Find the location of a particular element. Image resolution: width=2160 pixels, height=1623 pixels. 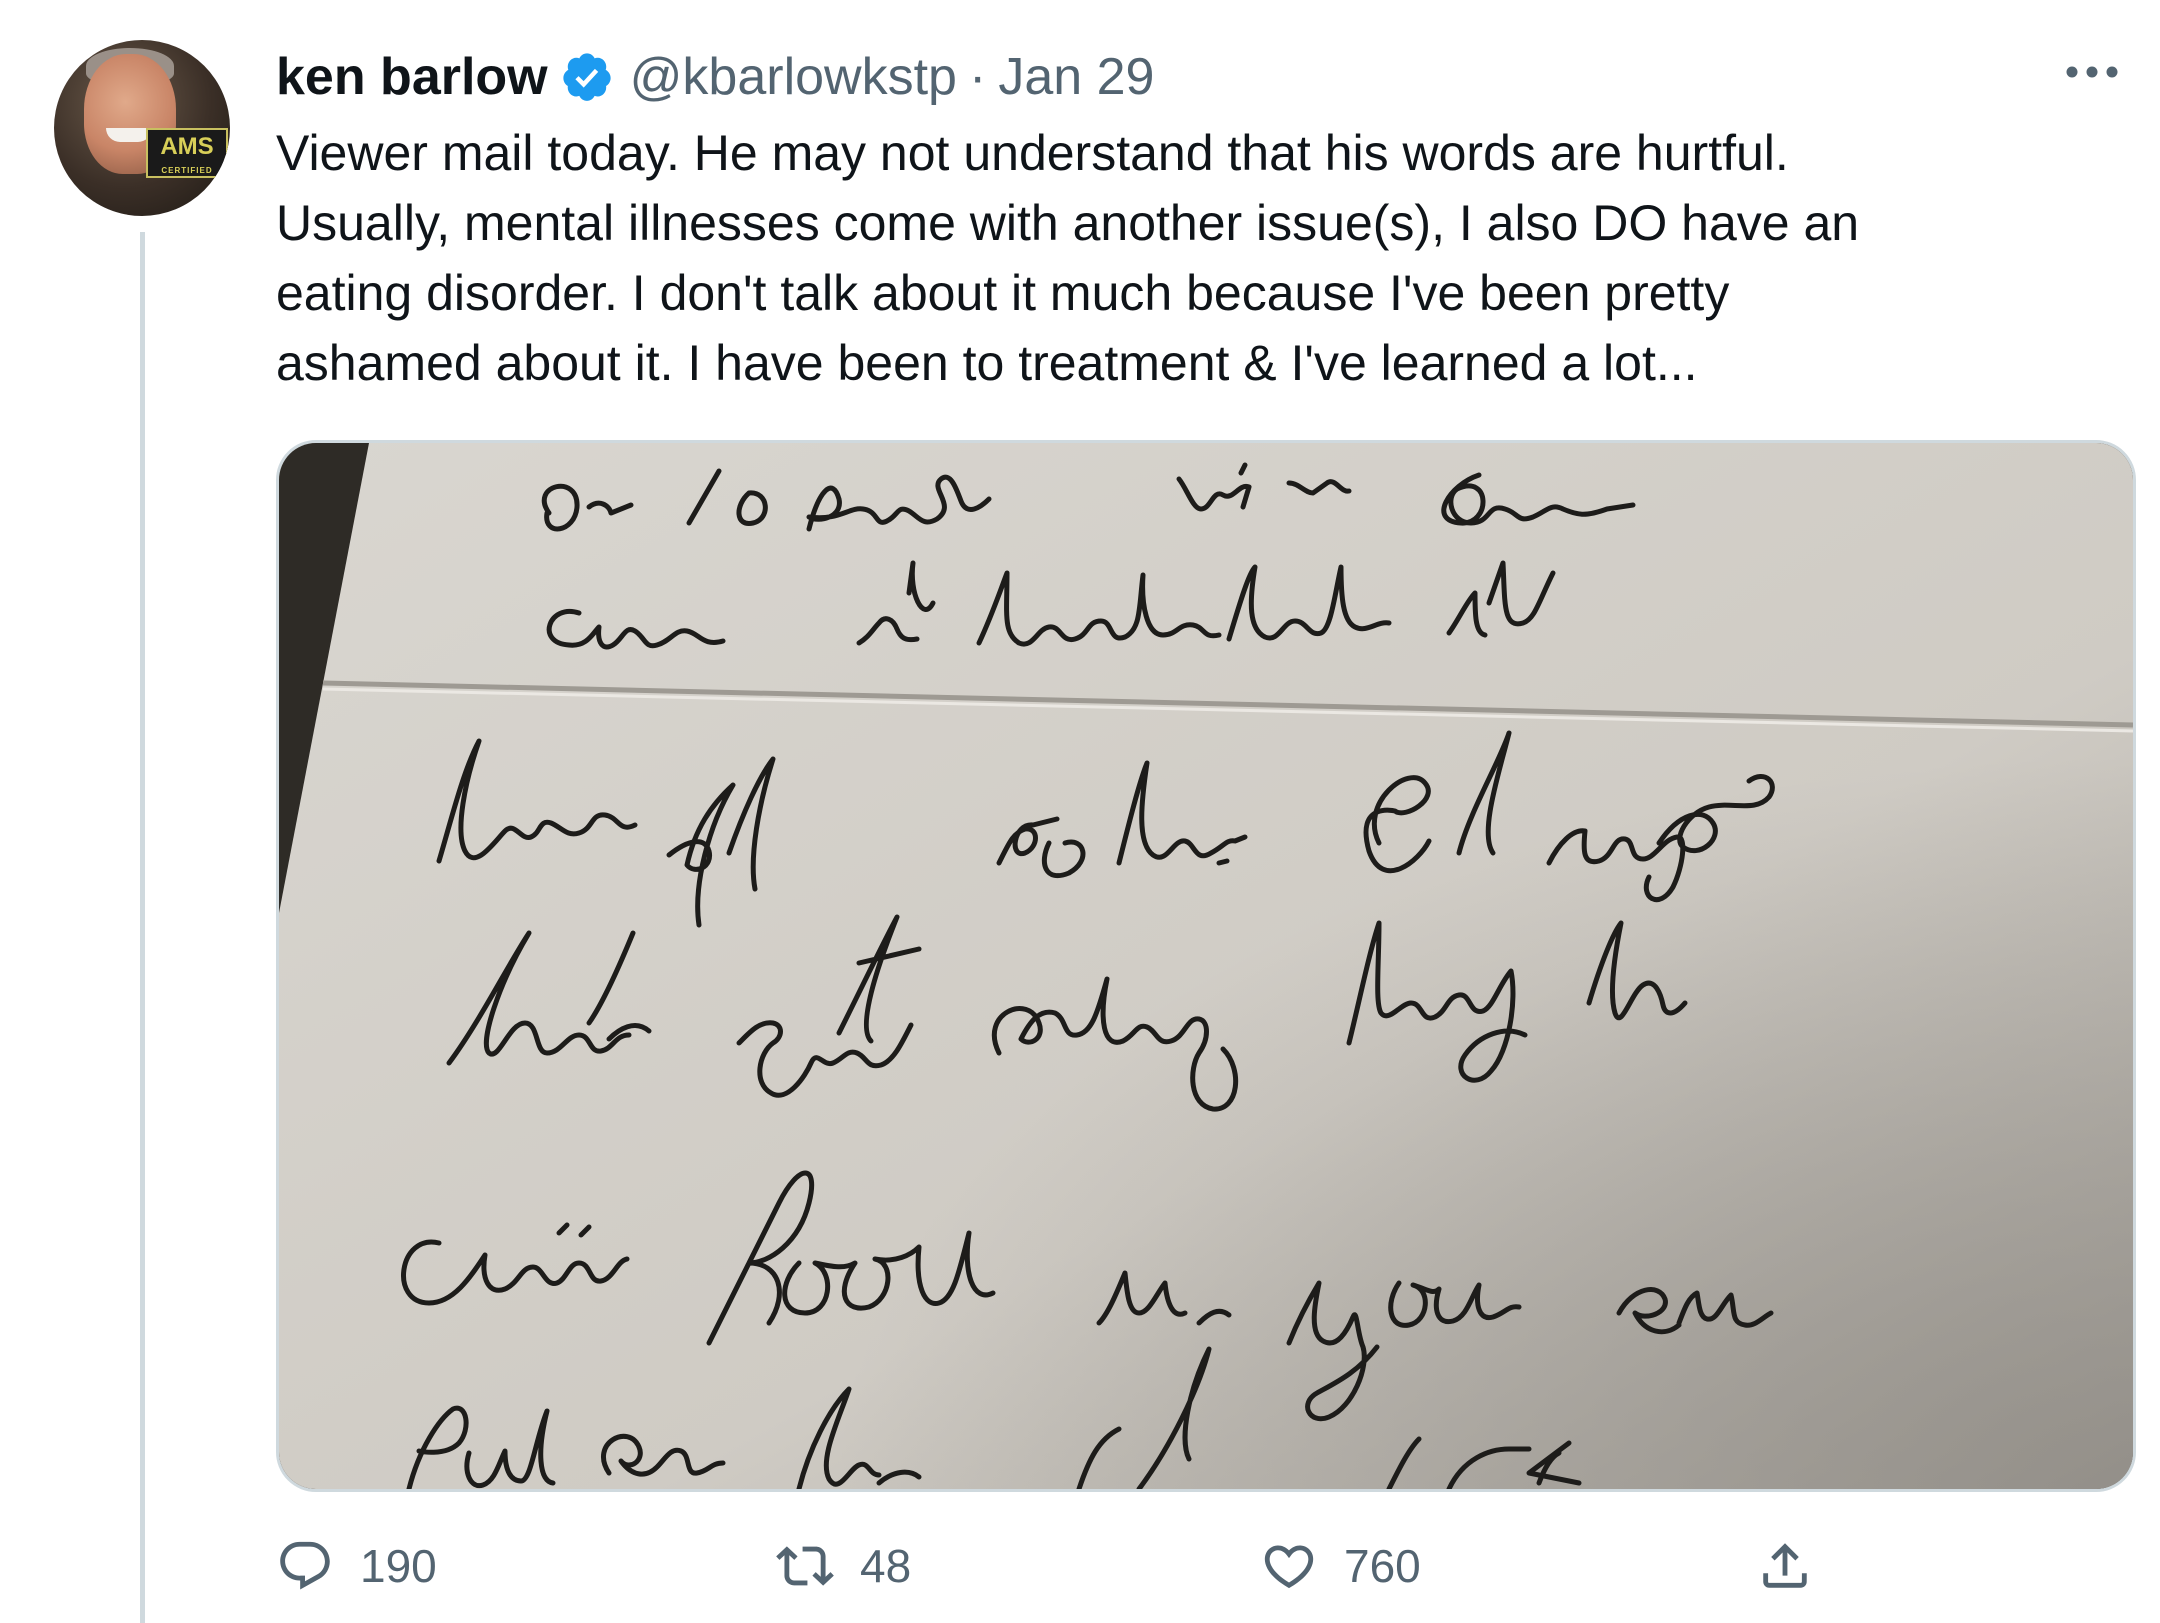

retweet-button: 48 is located at coordinates (843, 1566).